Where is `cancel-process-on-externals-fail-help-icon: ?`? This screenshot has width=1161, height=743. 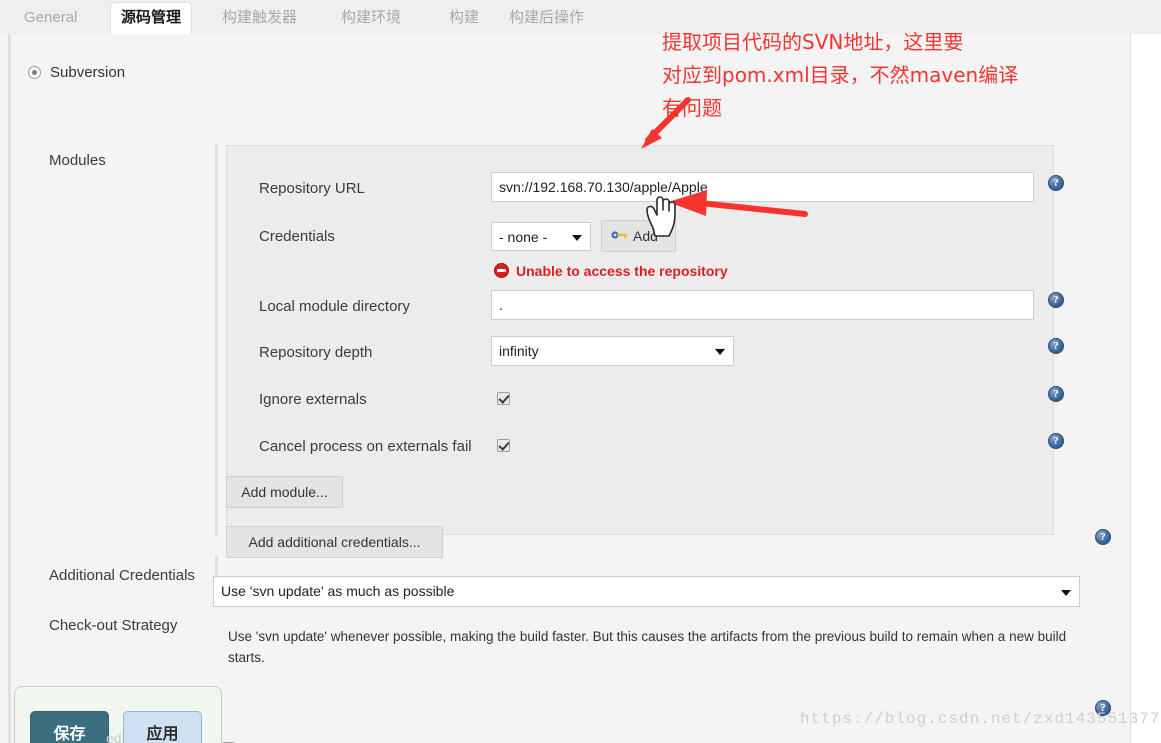
cancel-process-on-externals-fail-help-icon: ? is located at coordinates (1056, 441).